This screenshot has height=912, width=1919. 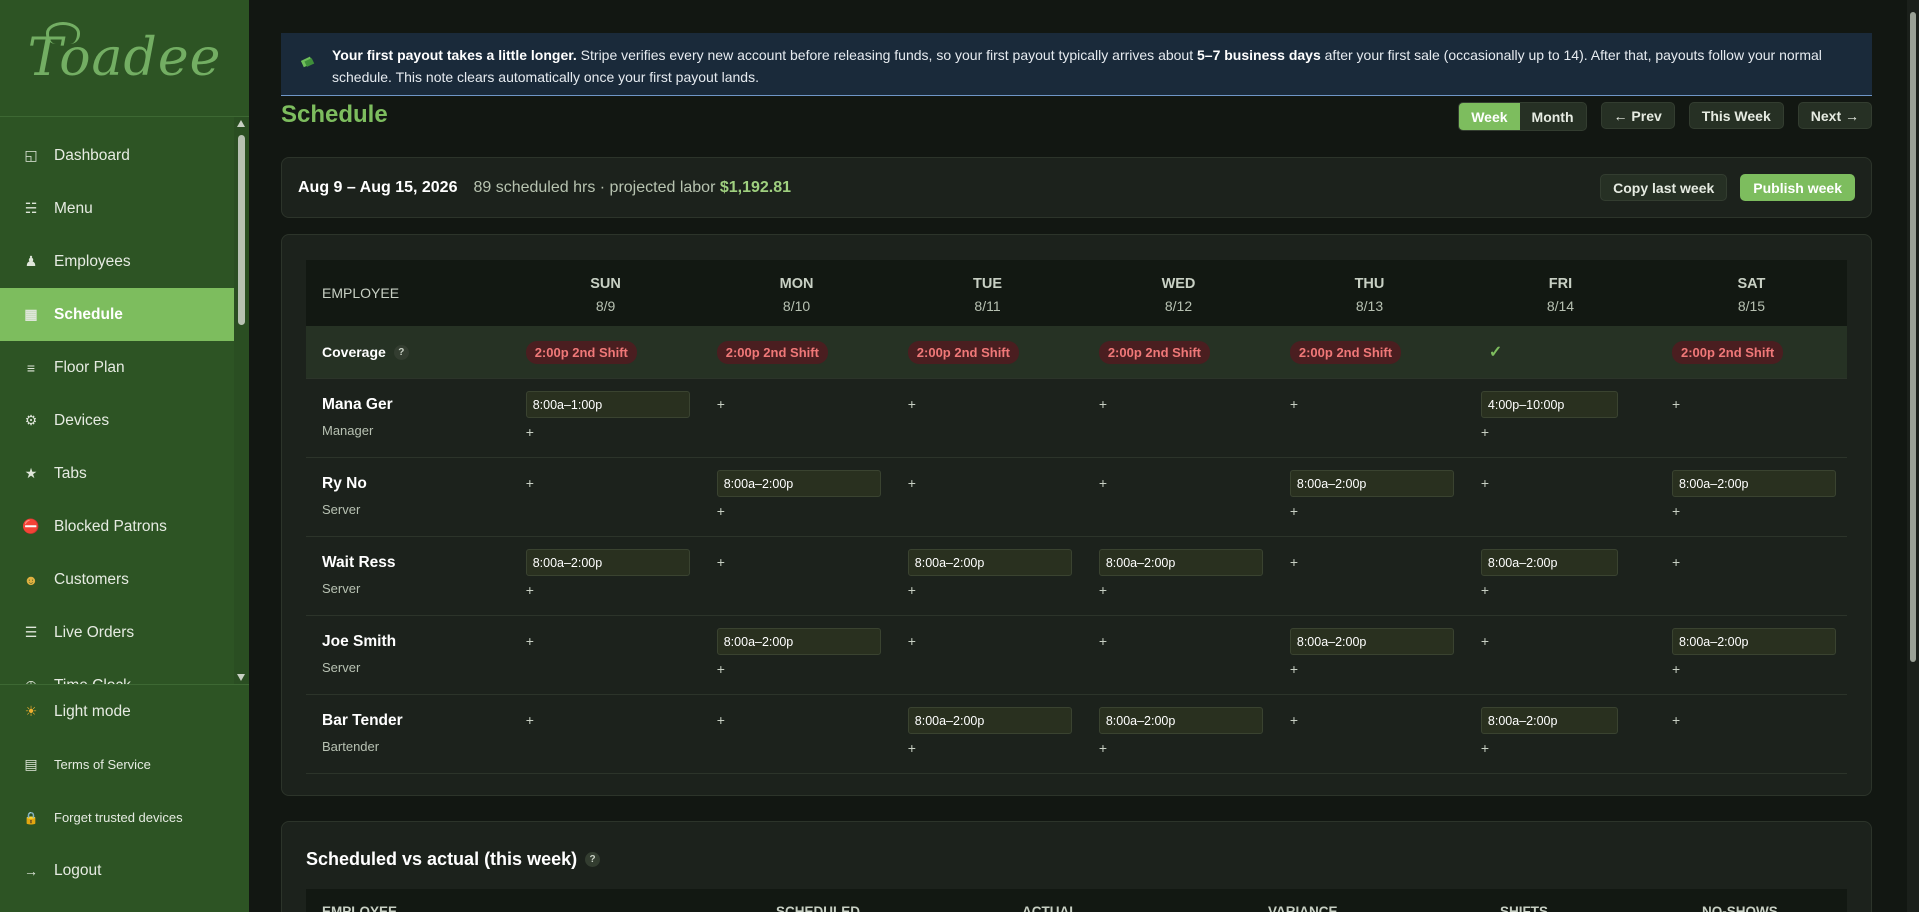 I want to click on sidebar-item-label: Devices, so click(x=82, y=420).